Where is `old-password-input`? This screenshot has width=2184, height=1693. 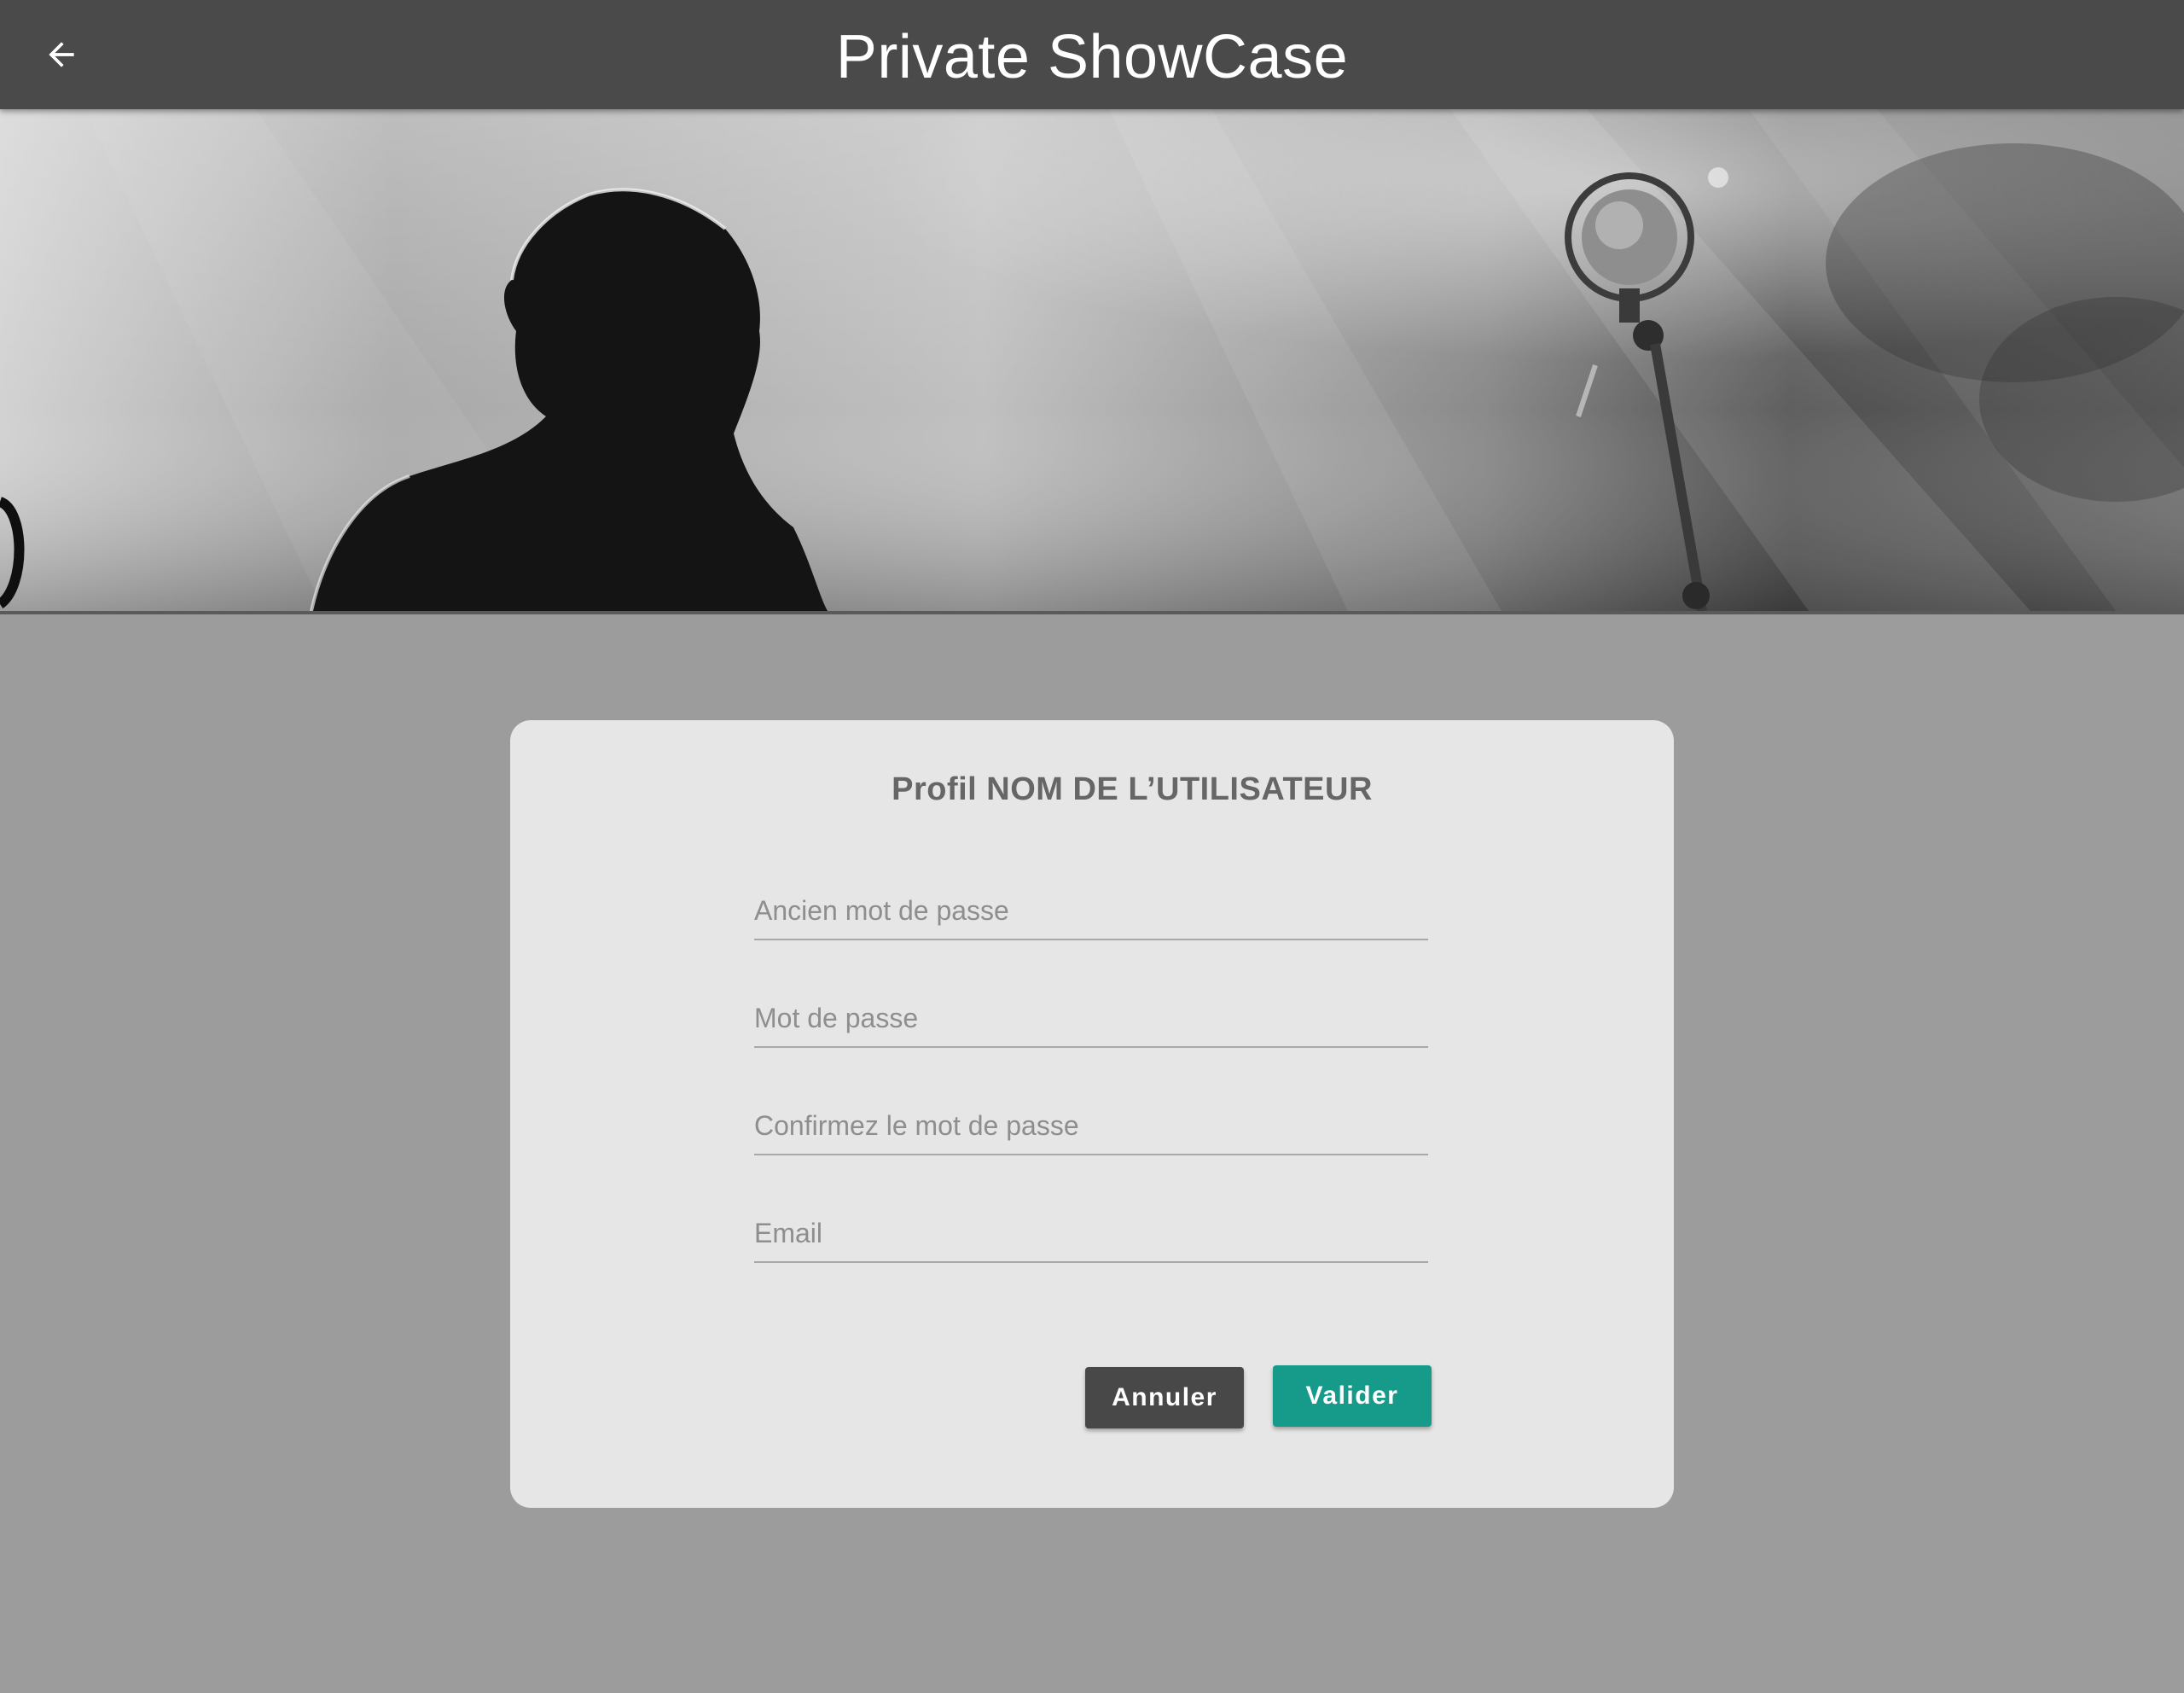
old-password-input is located at coordinates (1091, 913).